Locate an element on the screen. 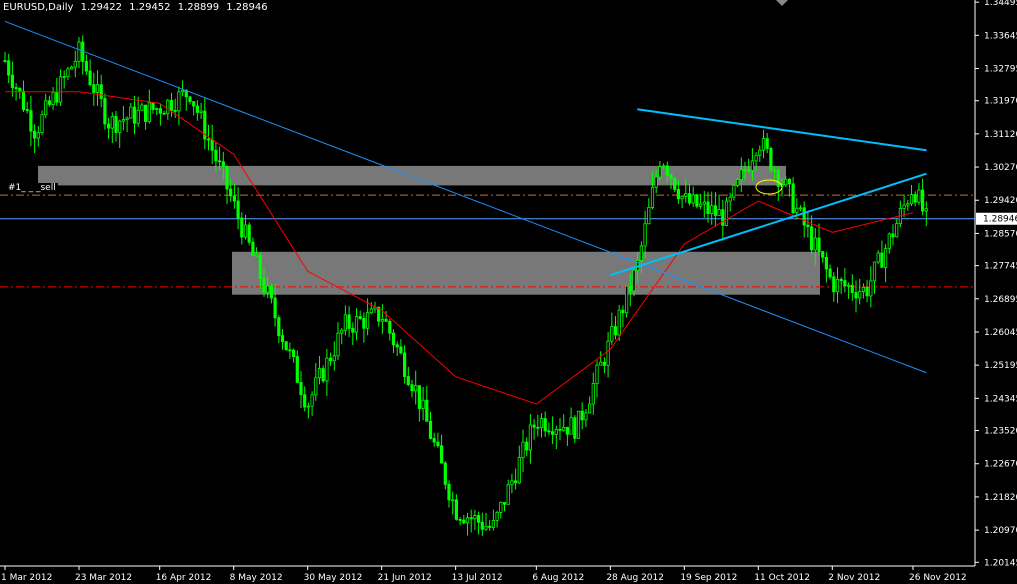 This screenshot has height=584, width=1017. y-tick-label: 1.25195 is located at coordinates (1000, 366).